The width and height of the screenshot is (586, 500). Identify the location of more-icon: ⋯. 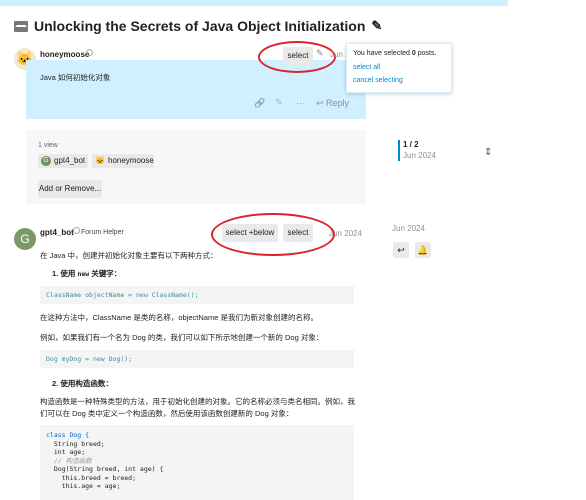
(300, 103).